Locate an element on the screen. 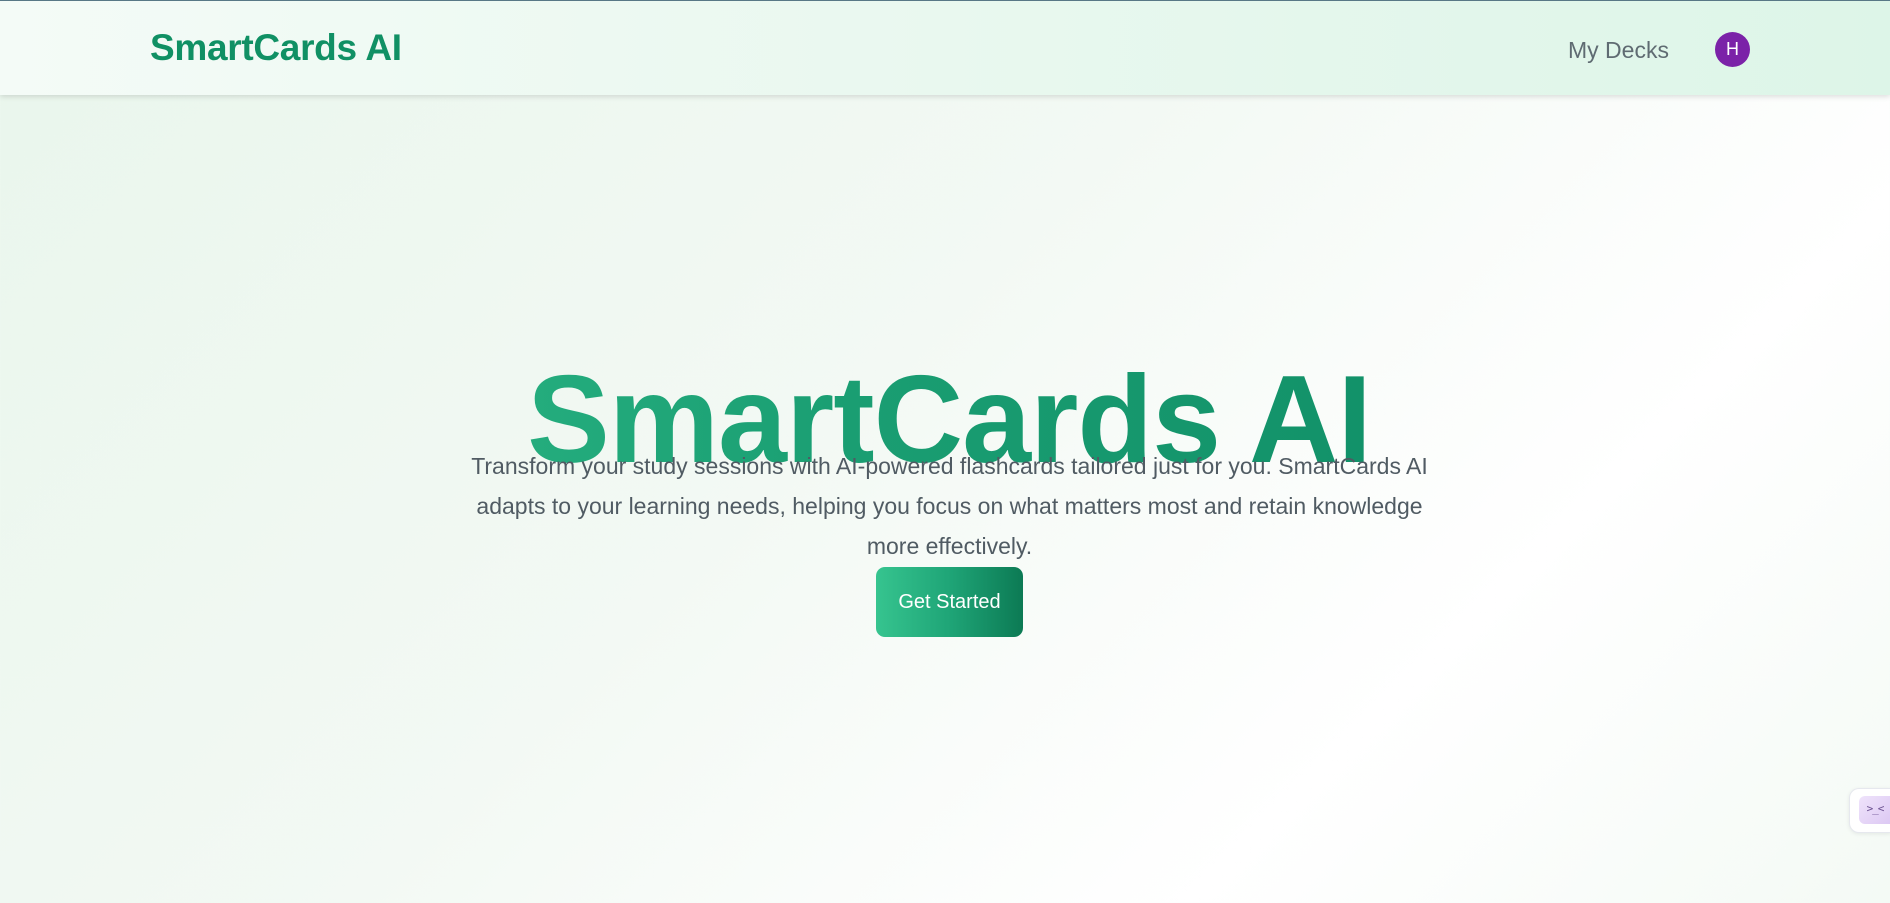 The height and width of the screenshot is (903, 1890). navbar: SmartCards AI My Decks H is located at coordinates (945, 48).